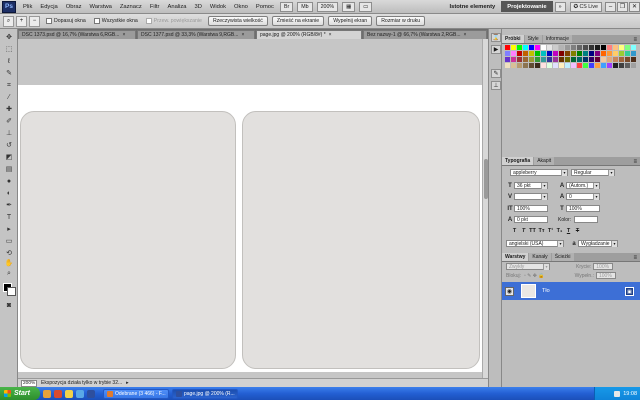 Image resolution: width=640 pixels, height=400 pixels. Describe the element at coordinates (634, 6) in the screenshot. I see `close-button: ✕` at that location.